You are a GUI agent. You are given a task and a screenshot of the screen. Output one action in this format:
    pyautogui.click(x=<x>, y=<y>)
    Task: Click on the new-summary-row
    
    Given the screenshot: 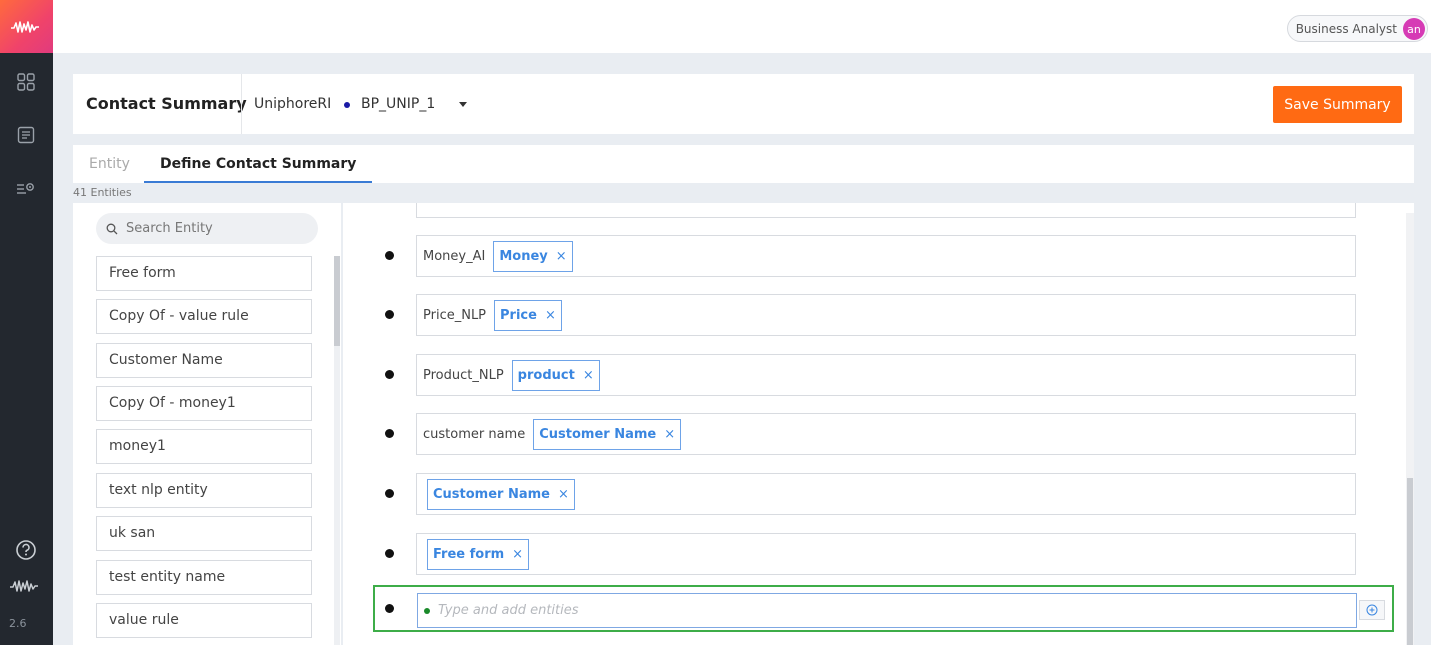 What is the action you would take?
    pyautogui.click(x=883, y=608)
    